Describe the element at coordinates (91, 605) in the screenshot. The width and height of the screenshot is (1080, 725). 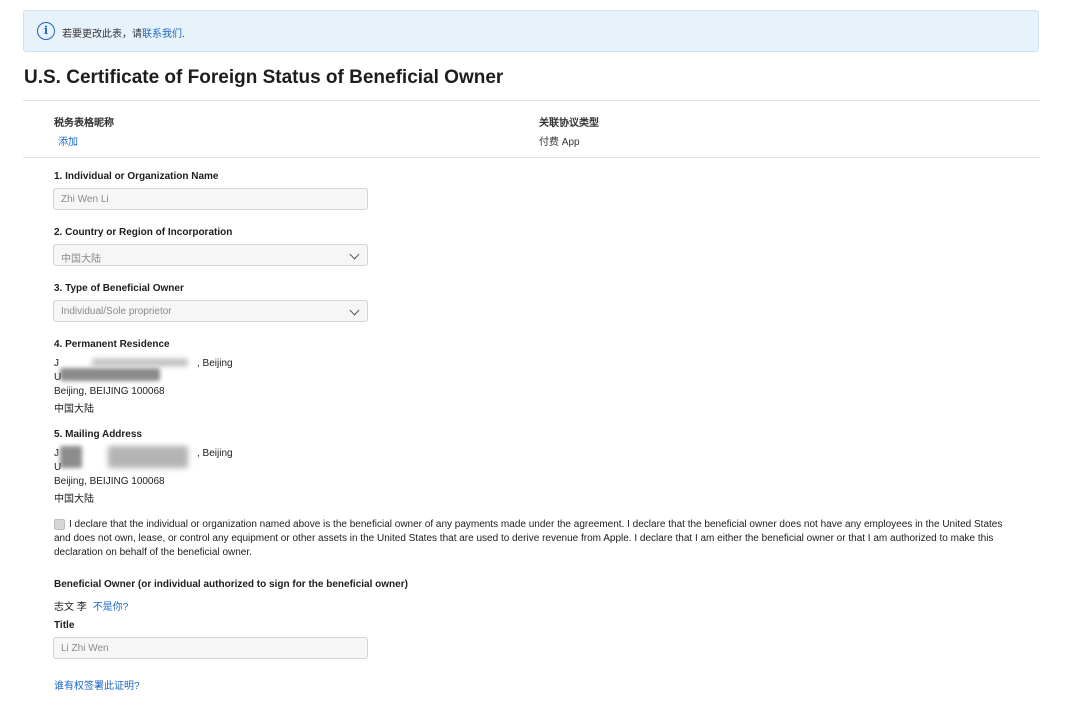
I see `signer-name-row: 志文 李不是你?` at that location.